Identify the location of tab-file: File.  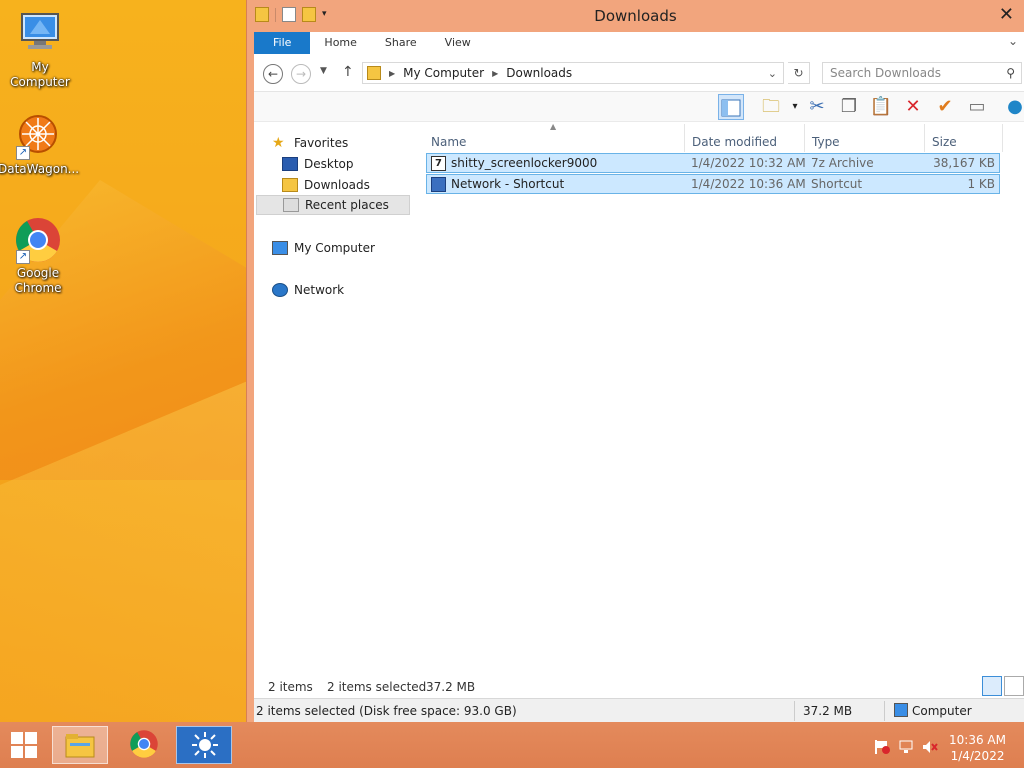
(282, 43).